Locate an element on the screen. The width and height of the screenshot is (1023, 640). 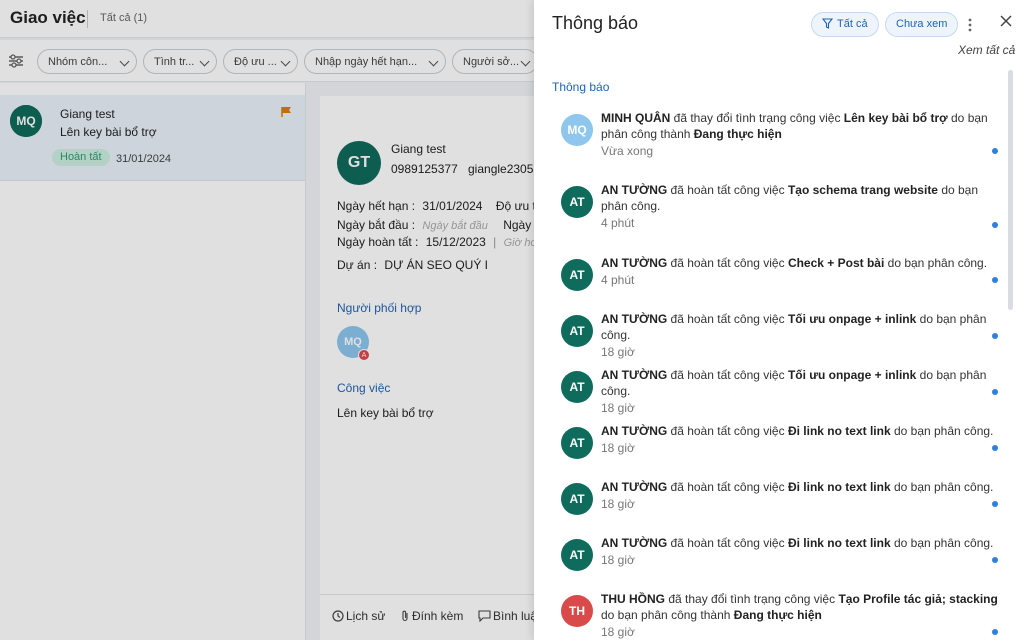
avatar: TH is located at coordinates (577, 611).